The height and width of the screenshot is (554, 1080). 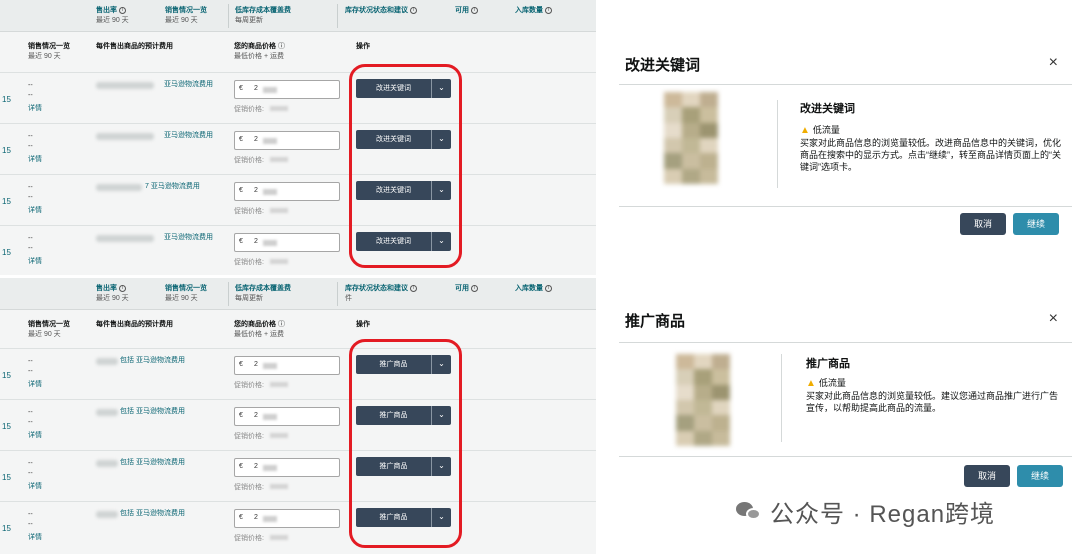 I want to click on product-thumbnail, so click(x=691, y=138).